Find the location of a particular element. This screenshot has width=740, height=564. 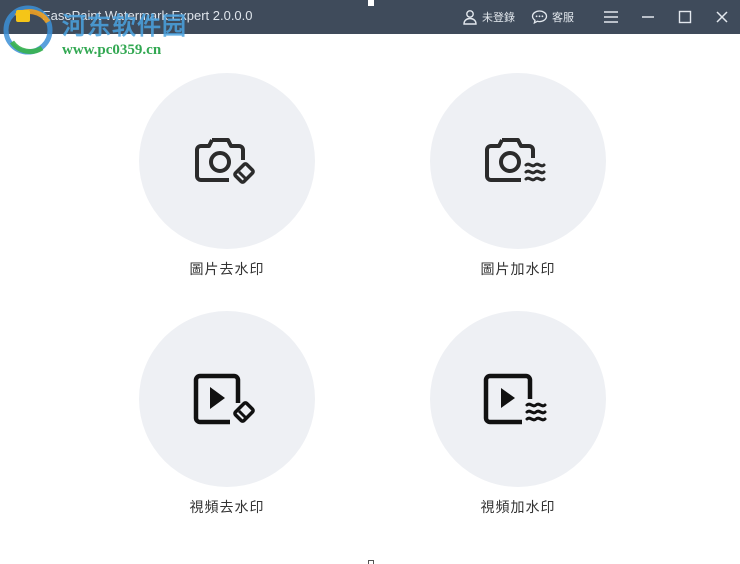

resize-handle-bottom is located at coordinates (371, 562).